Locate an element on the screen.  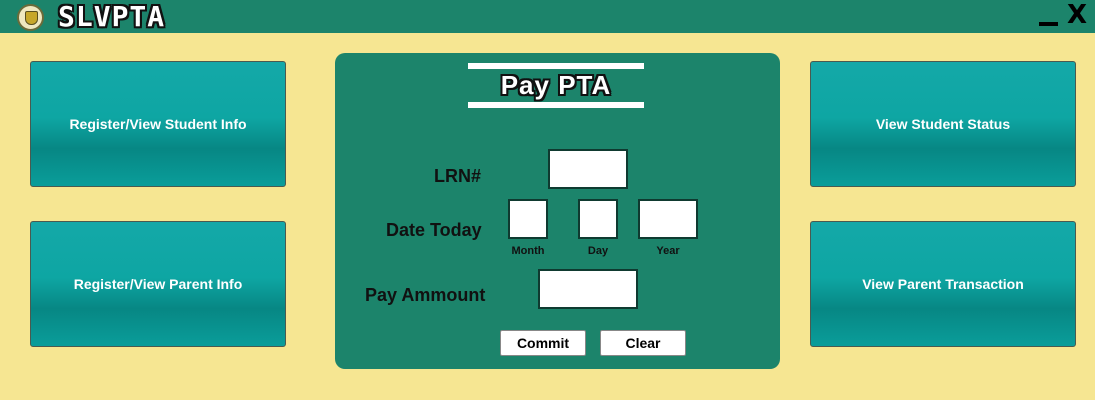
year-input is located at coordinates (668, 219).